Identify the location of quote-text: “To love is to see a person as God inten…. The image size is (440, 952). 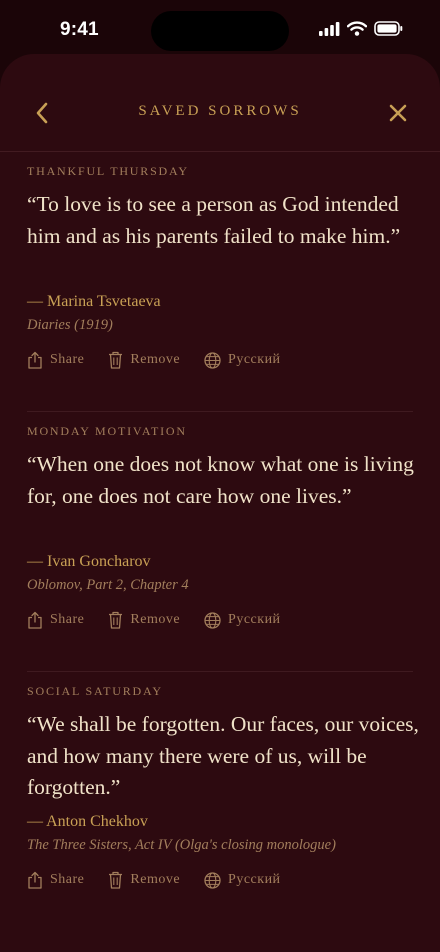
(214, 220).